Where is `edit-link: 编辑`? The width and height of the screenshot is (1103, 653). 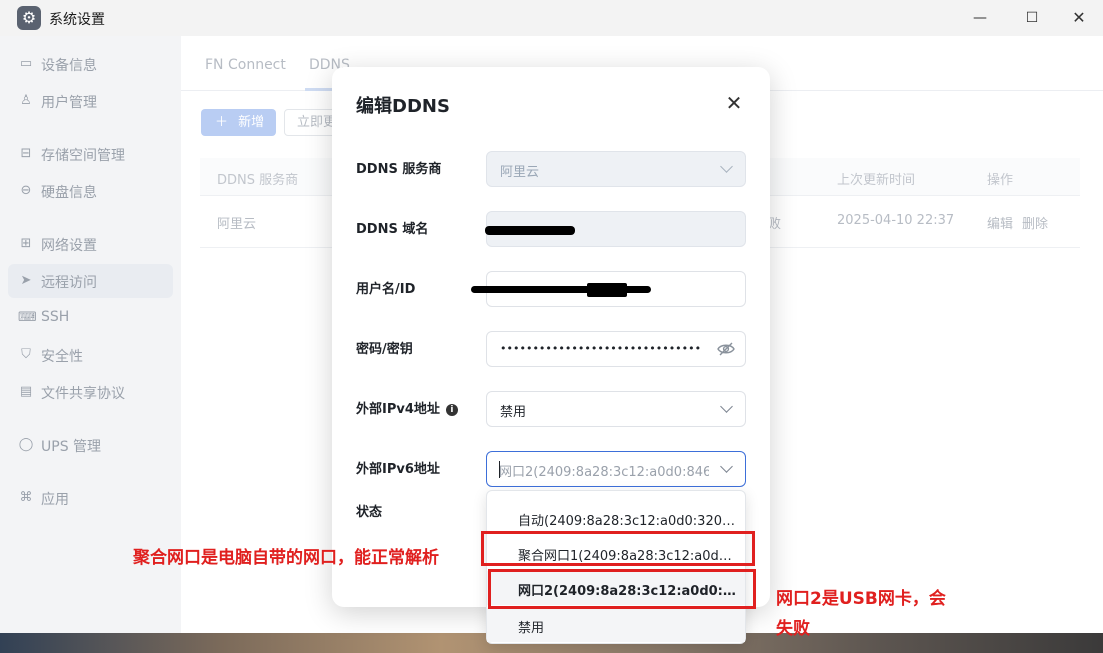 edit-link: 编辑 is located at coordinates (1000, 222).